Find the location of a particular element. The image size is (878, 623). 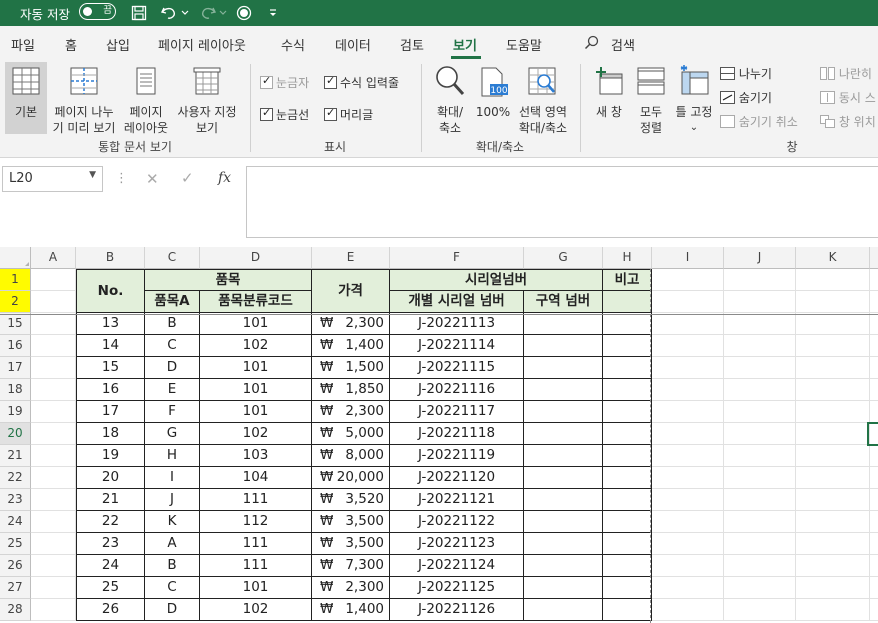

serial-cell: J-20221123 is located at coordinates (457, 544).